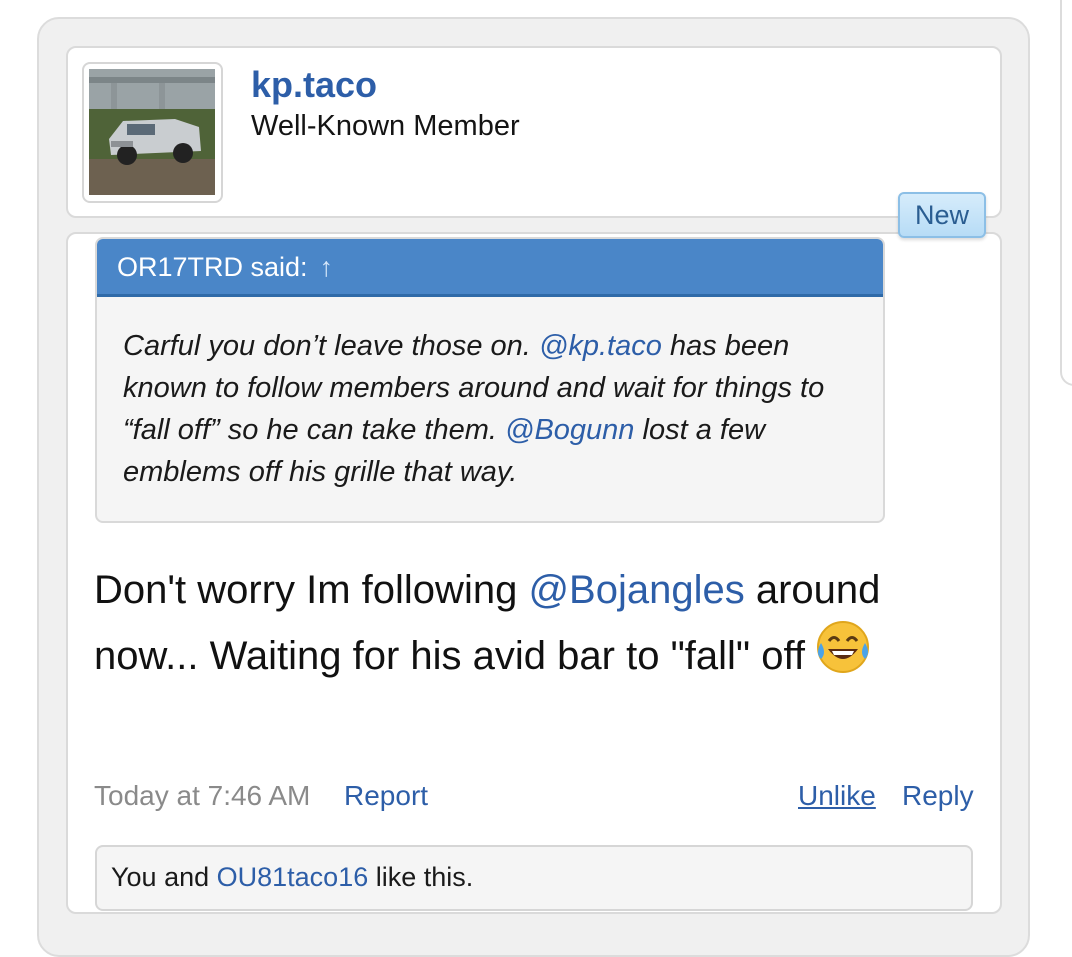 This screenshot has width=1072, height=957. Describe the element at coordinates (636, 590) in the screenshot. I see `mention-link-bojangles: @Bojangles` at that location.